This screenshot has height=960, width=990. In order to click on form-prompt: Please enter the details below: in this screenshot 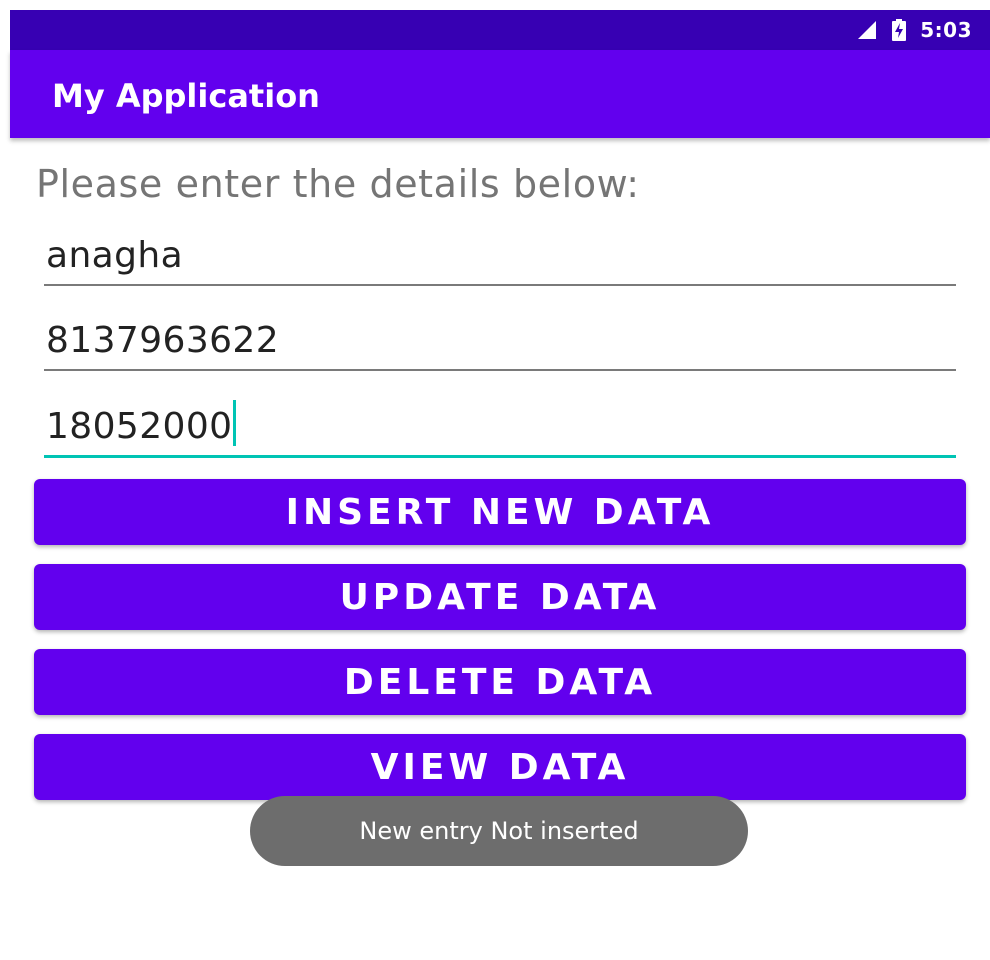, I will do `click(338, 184)`.